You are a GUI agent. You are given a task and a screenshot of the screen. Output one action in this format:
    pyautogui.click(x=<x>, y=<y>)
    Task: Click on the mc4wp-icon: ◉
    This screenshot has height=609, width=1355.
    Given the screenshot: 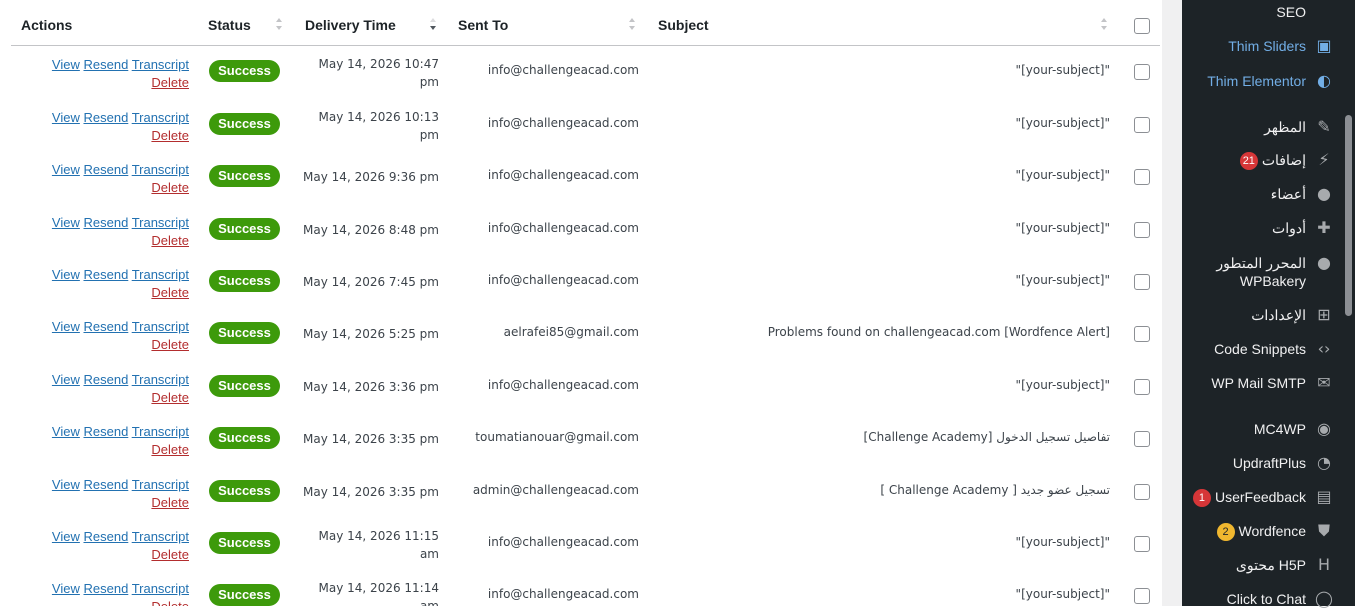 What is the action you would take?
    pyautogui.click(x=1324, y=428)
    